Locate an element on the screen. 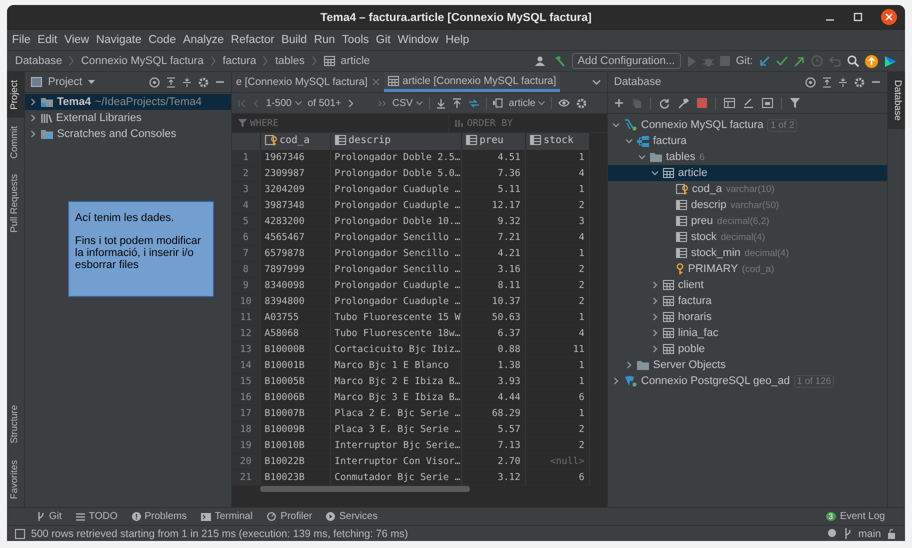 The image size is (912, 548). menu-item: Window is located at coordinates (418, 40).